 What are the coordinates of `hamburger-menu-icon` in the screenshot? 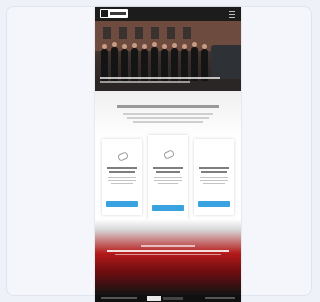 It's located at (232, 14).